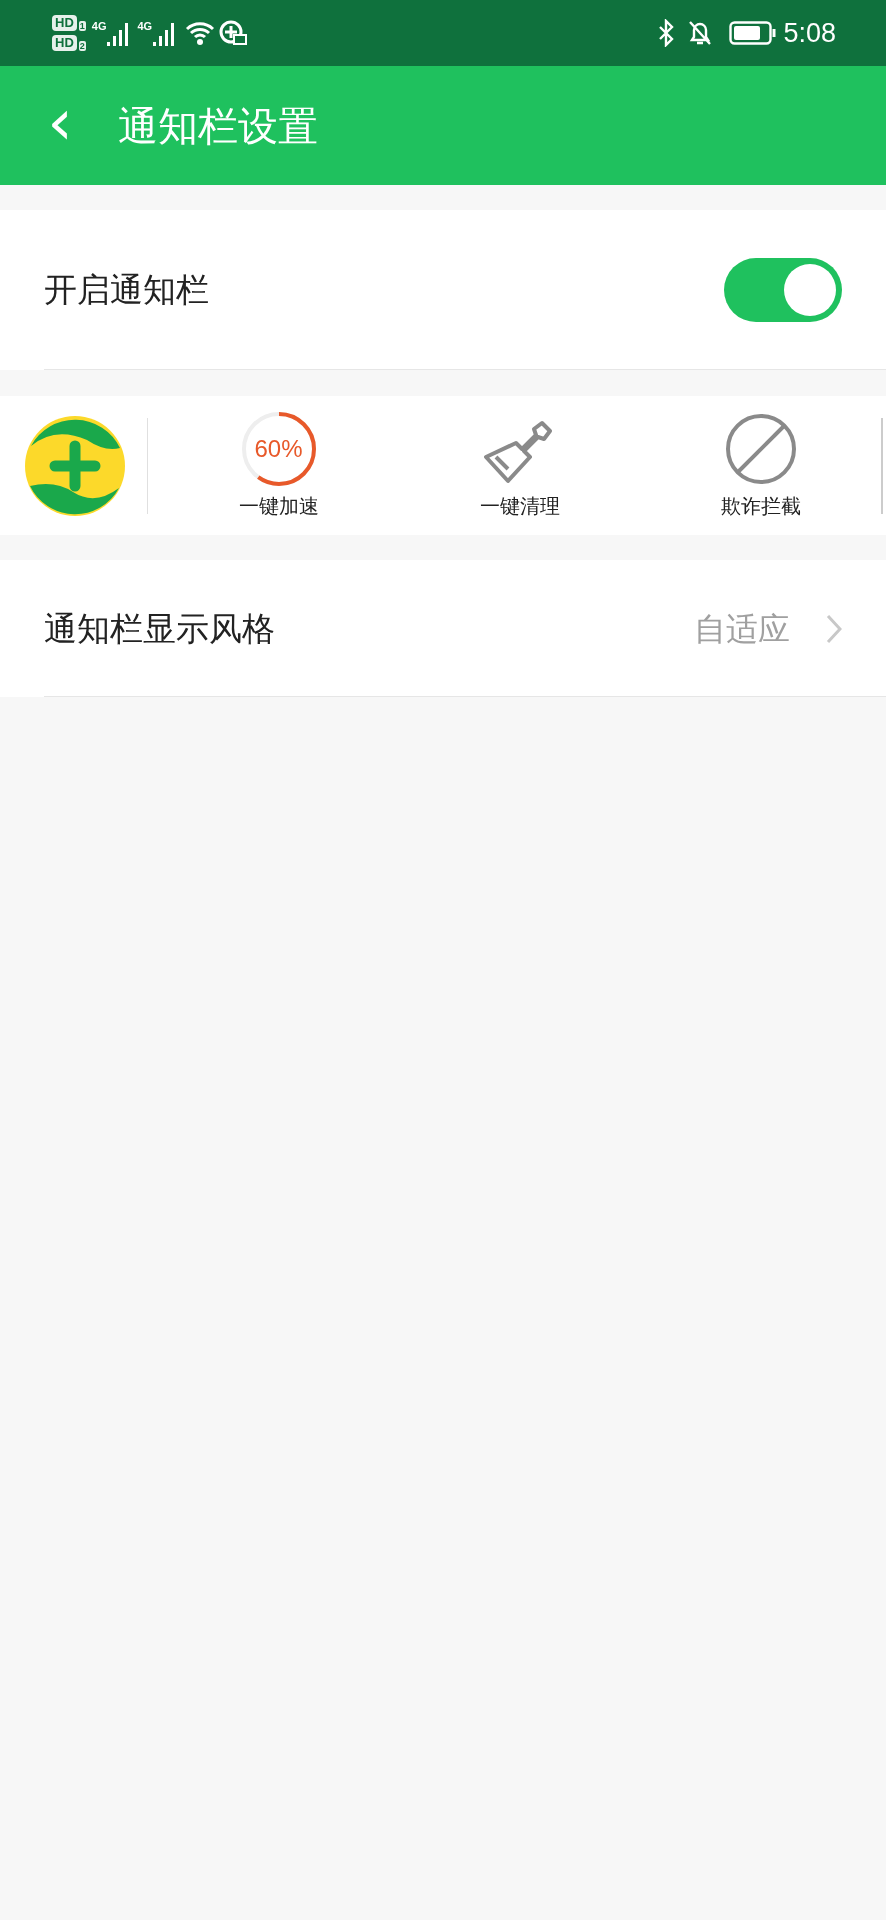 This screenshot has width=886, height=1920. I want to click on sim-index: 2, so click(82, 46).